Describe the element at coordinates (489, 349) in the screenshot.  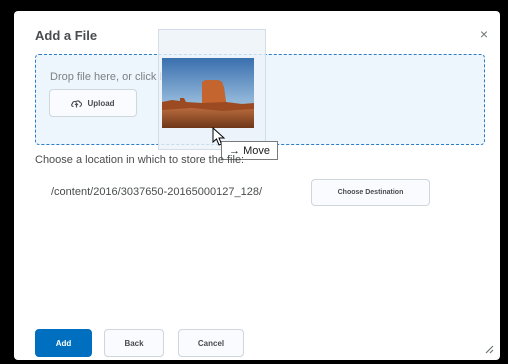
I see `resize-handle-icon` at that location.